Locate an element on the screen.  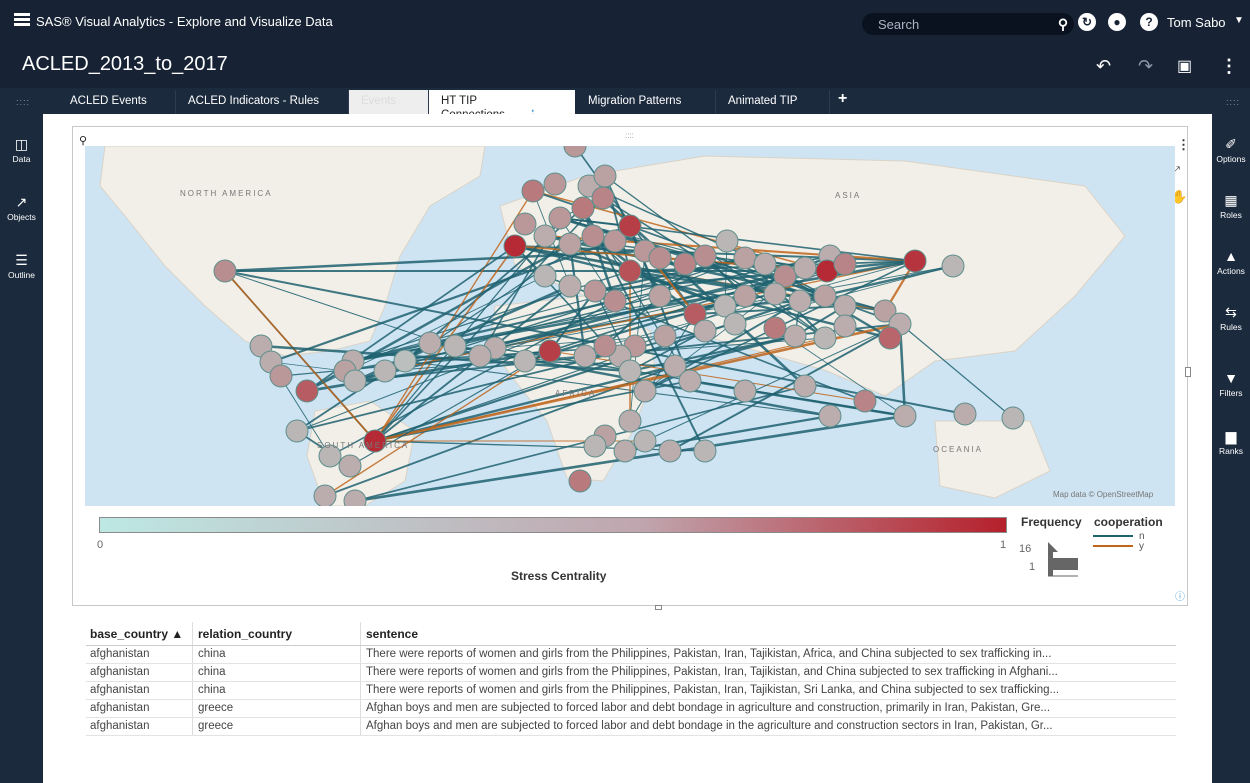
header-base-country: base_country ▲ is located at coordinates (140, 634).